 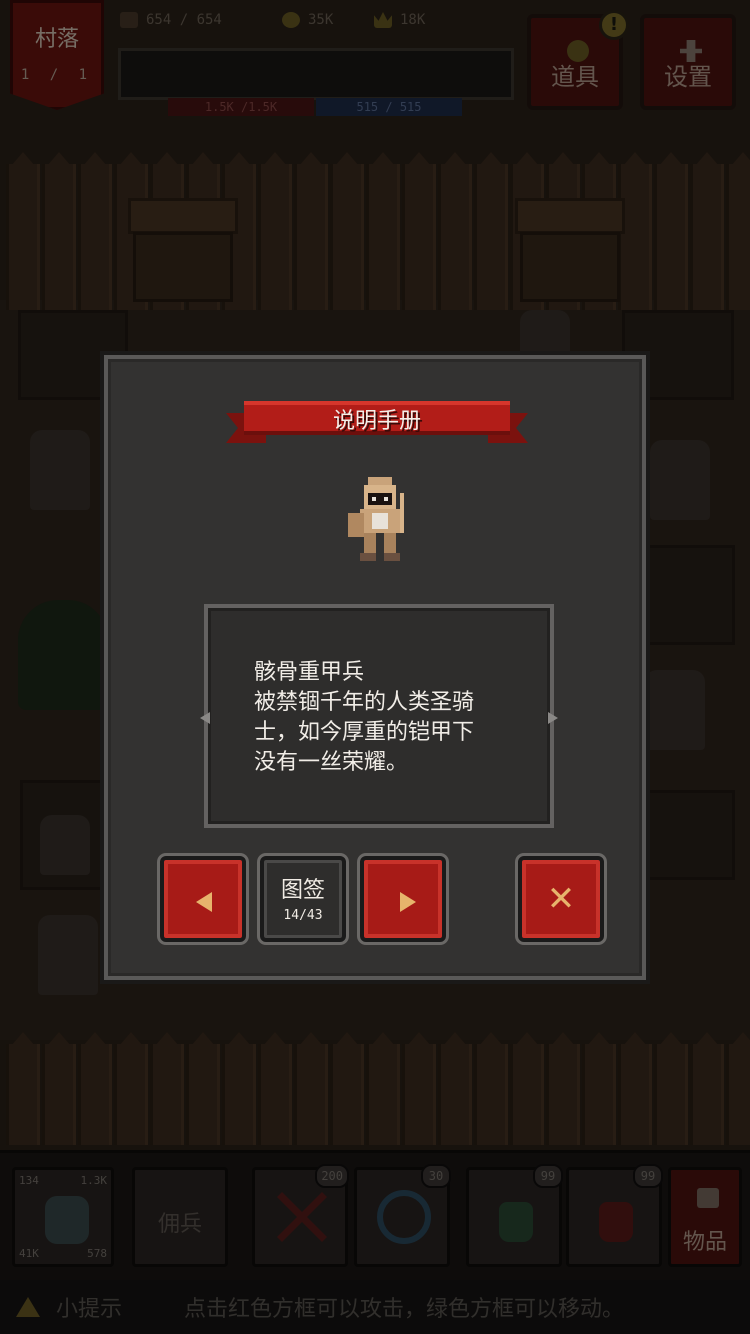 I want to click on prev-button, so click(x=203, y=899).